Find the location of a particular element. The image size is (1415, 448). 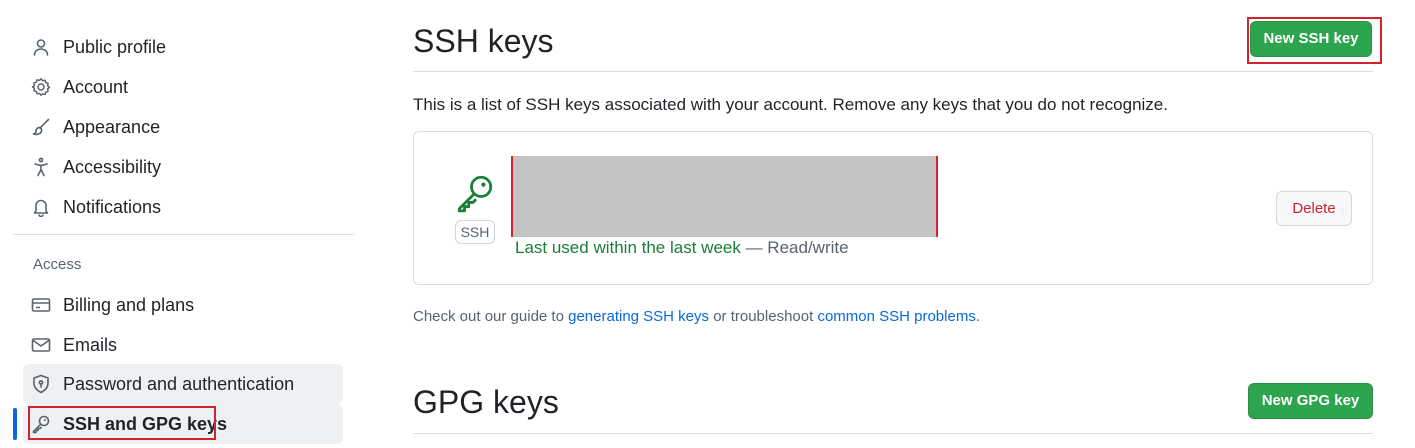

new-ssh-key-button: New SSH key is located at coordinates (1311, 39).